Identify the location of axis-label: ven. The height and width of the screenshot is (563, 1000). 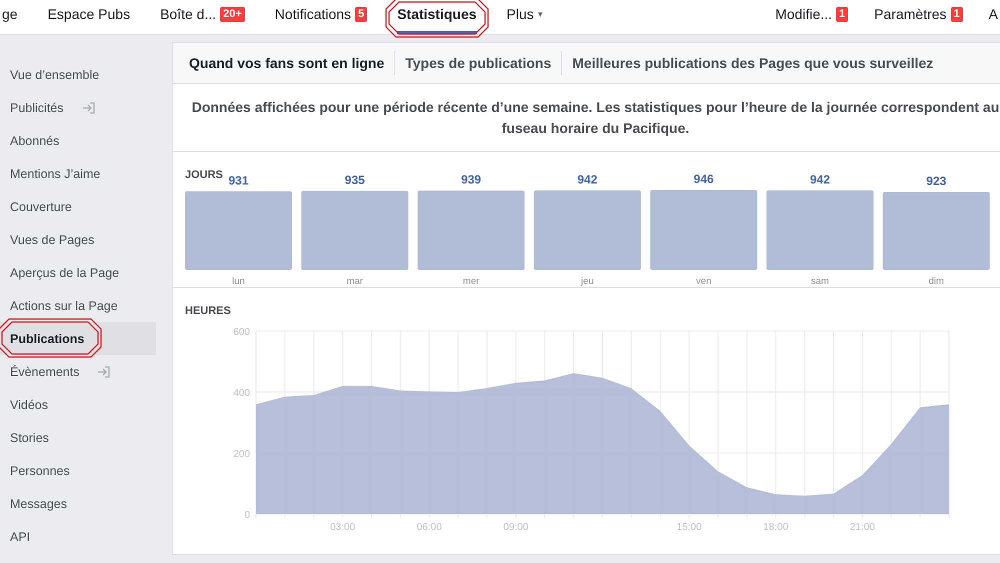
(704, 281).